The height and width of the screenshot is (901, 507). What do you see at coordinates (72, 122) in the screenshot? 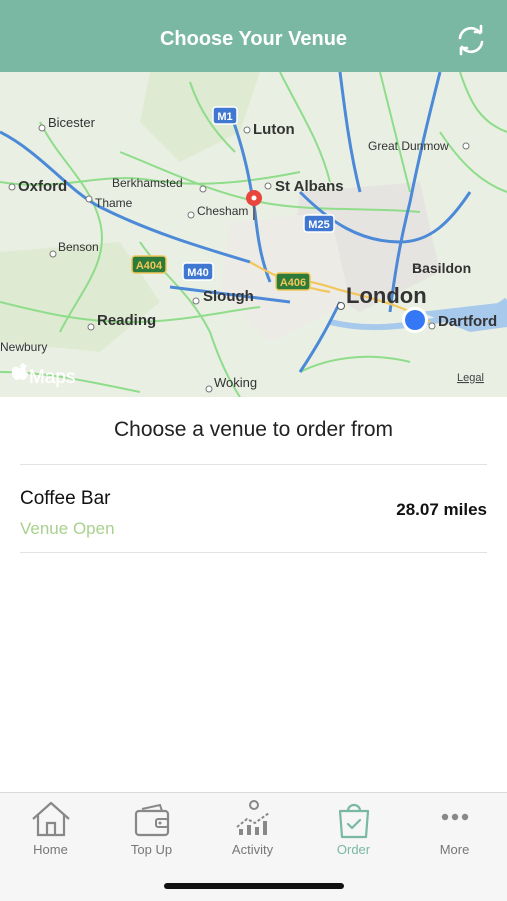
I see `place-bicester: Bicester` at bounding box center [72, 122].